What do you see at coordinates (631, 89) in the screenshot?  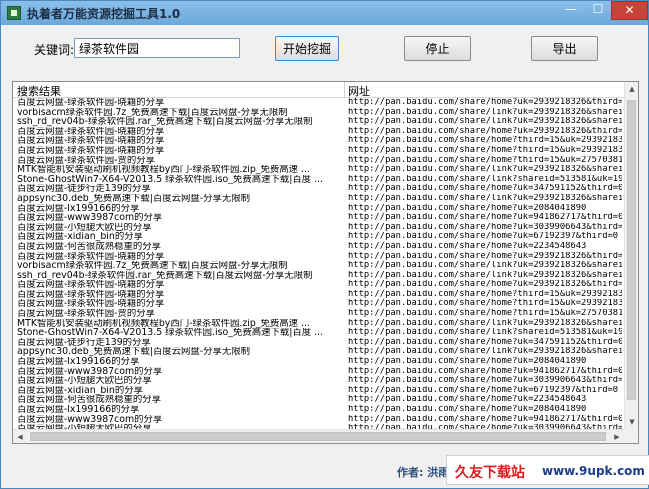 I see `scroll-up-icon: ▲` at bounding box center [631, 89].